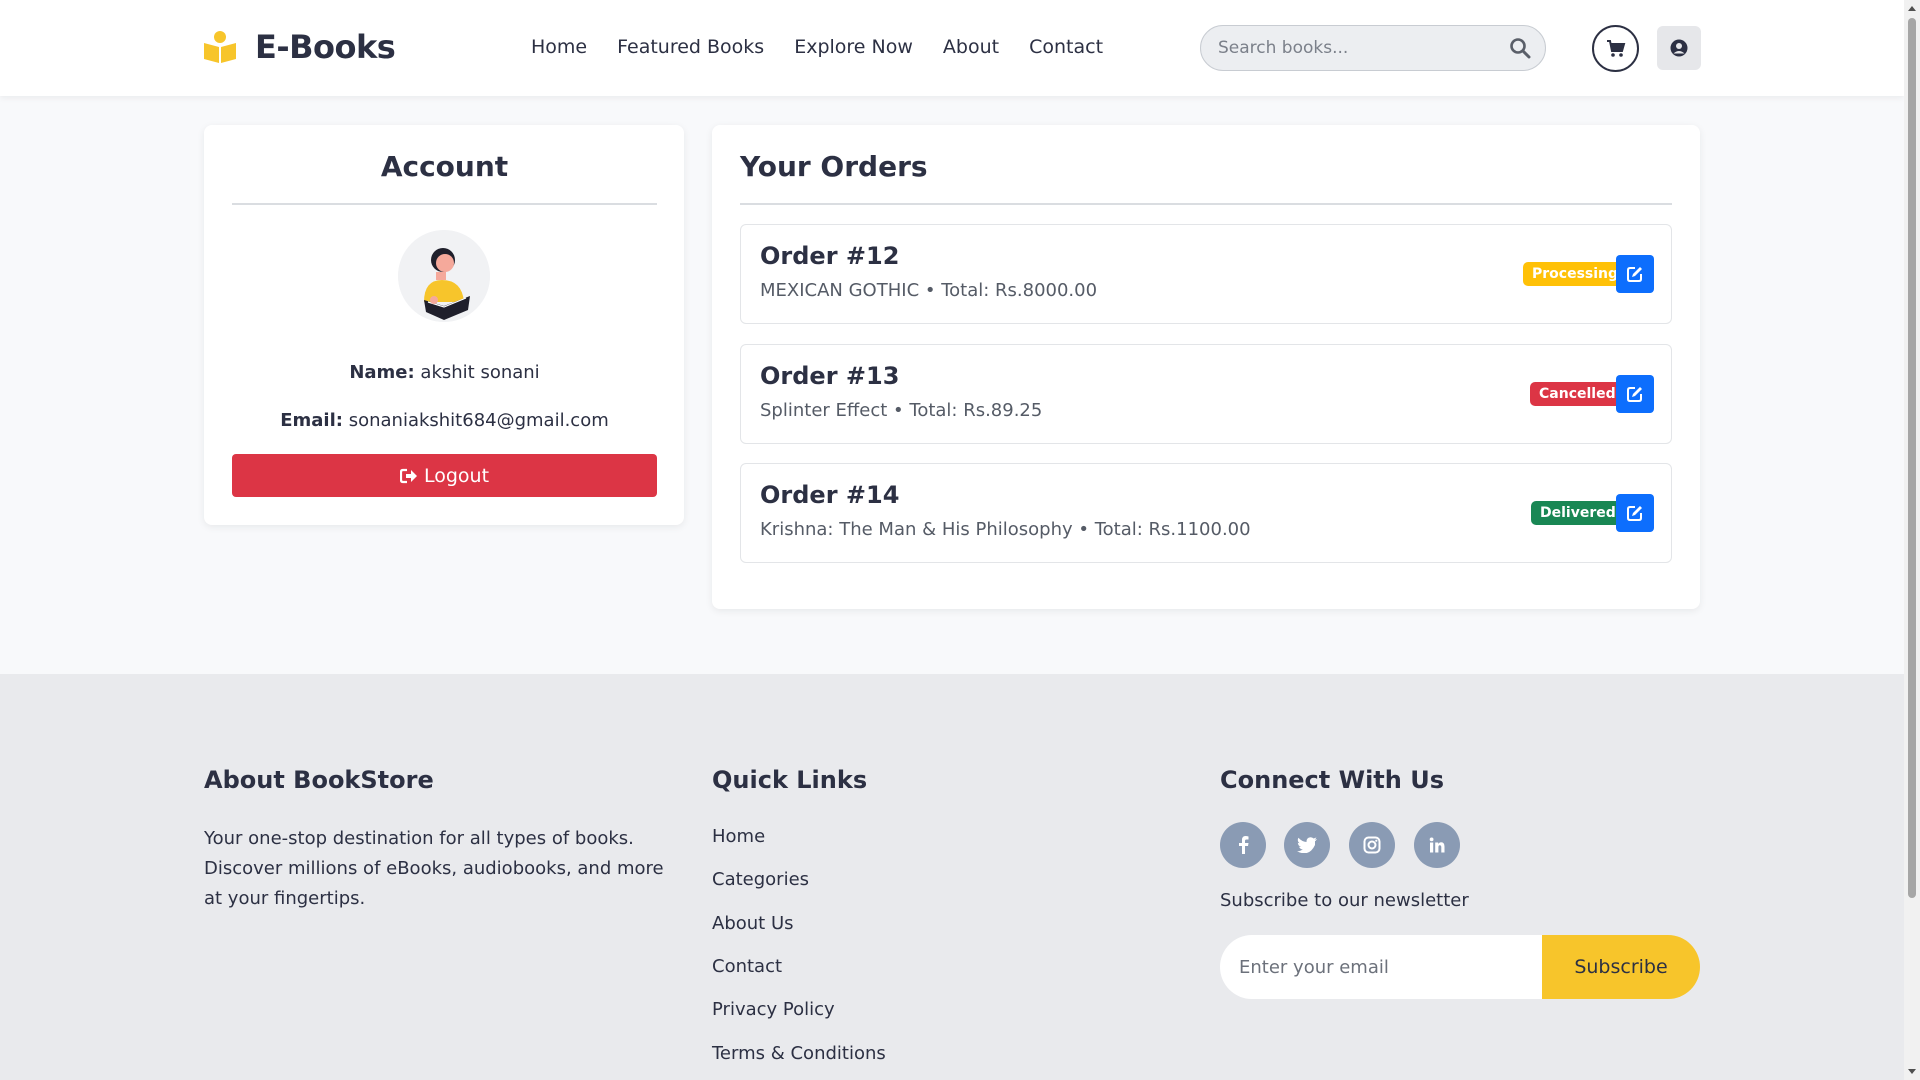 The image size is (1920, 1080). I want to click on page-scrollbar, so click(1912, 540).